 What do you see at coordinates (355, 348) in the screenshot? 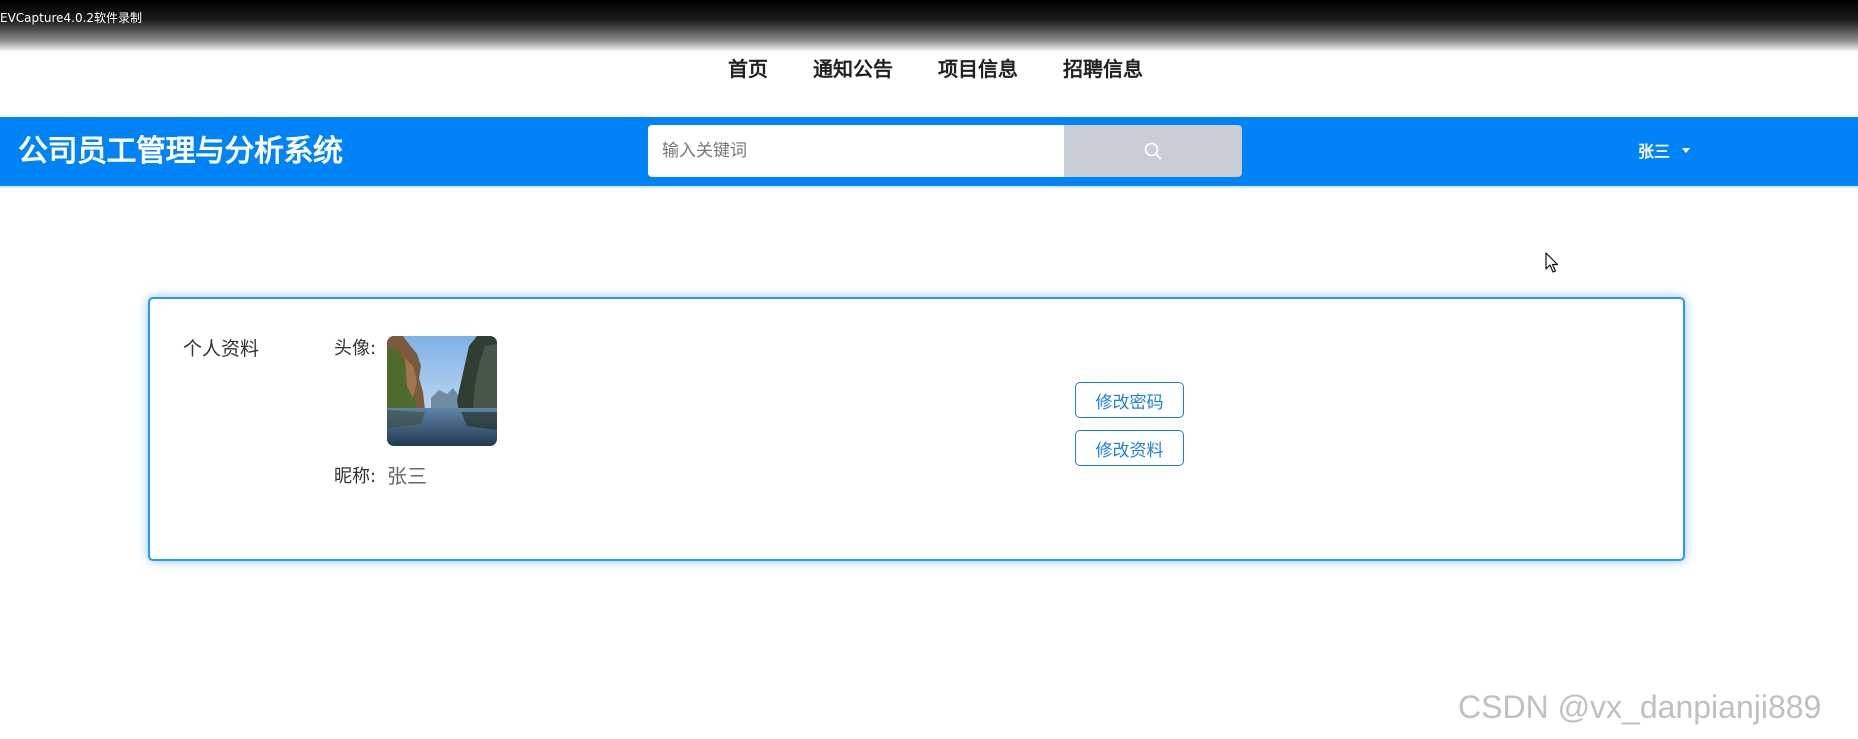
I see `avatar-label: 头像:` at bounding box center [355, 348].